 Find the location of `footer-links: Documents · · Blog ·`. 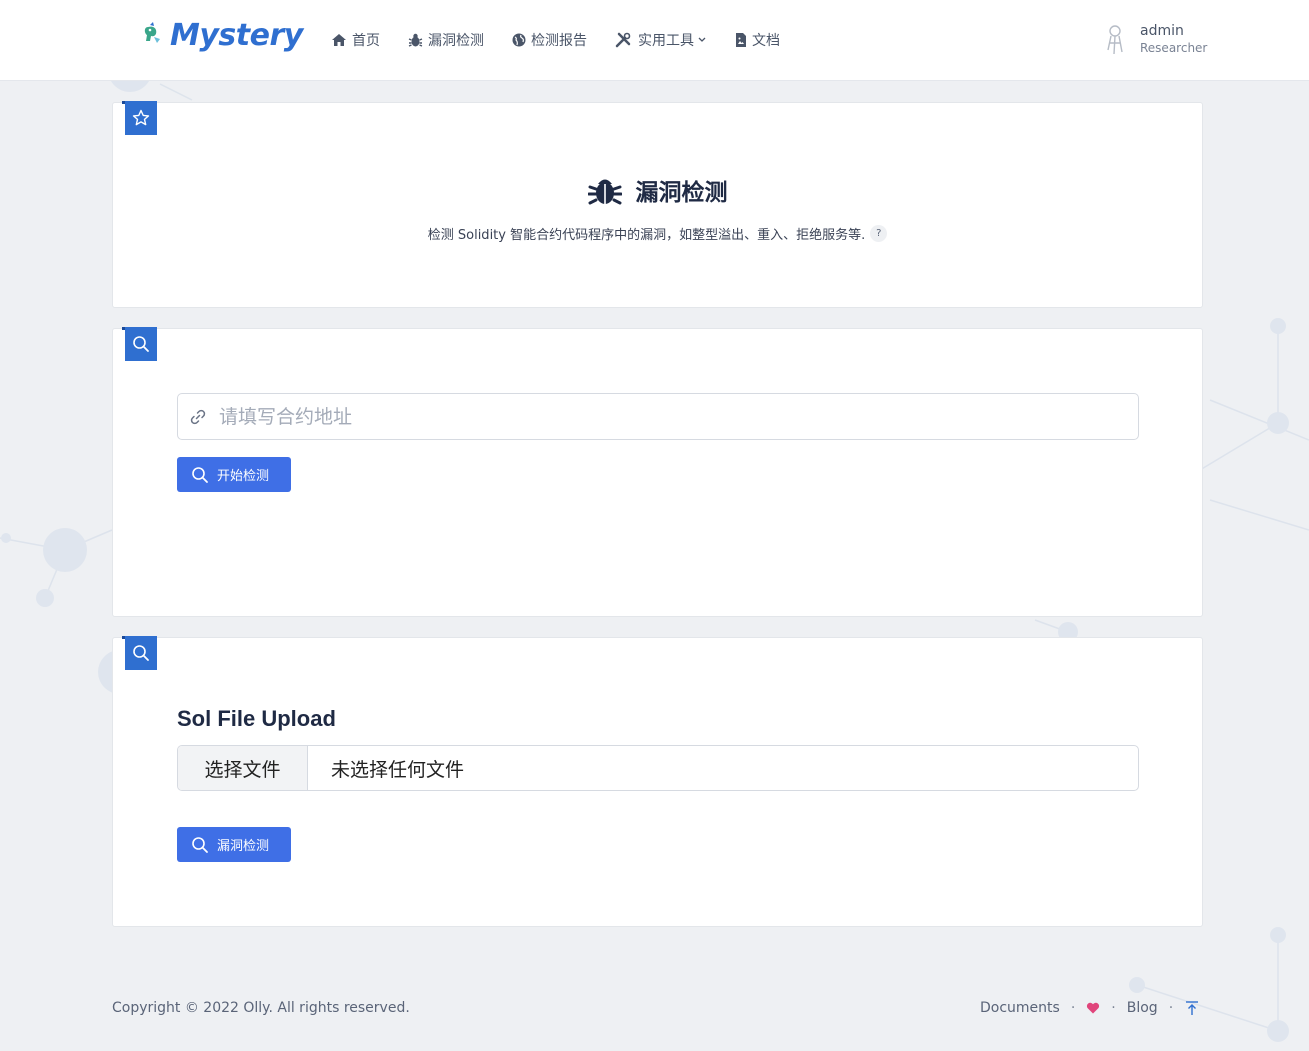

footer-links: Documents · · Blog · is located at coordinates (1090, 1008).